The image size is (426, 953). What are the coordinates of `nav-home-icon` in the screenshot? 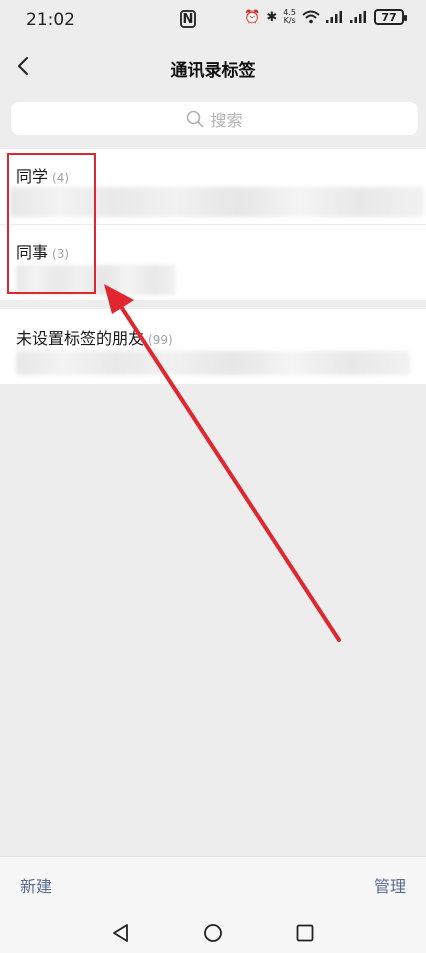 It's located at (213, 933).